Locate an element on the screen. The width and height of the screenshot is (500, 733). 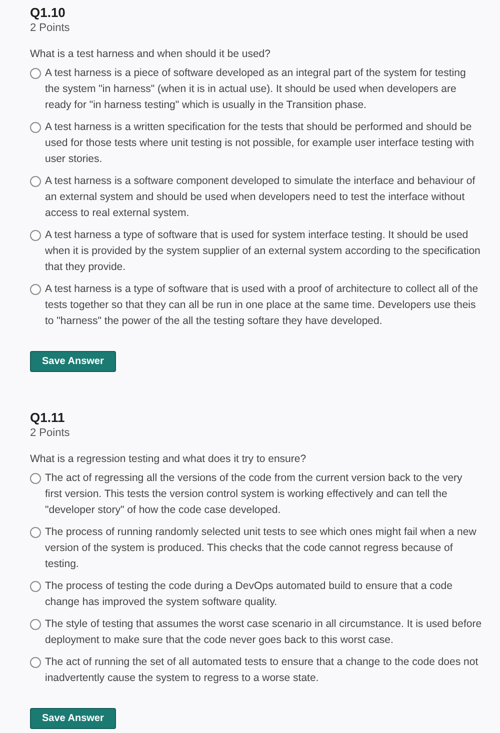
answer-option-text: The act of running the set of all automated tests to ensure that a change to the code does not inadvertently cause the system to regress to a worse state. is located at coordinates (263, 670).